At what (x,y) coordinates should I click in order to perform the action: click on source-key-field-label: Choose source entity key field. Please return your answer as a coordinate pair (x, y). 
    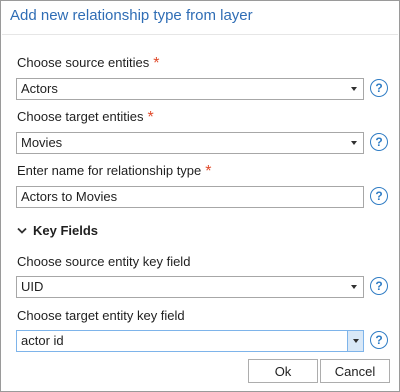
    Looking at the image, I should click on (104, 261).